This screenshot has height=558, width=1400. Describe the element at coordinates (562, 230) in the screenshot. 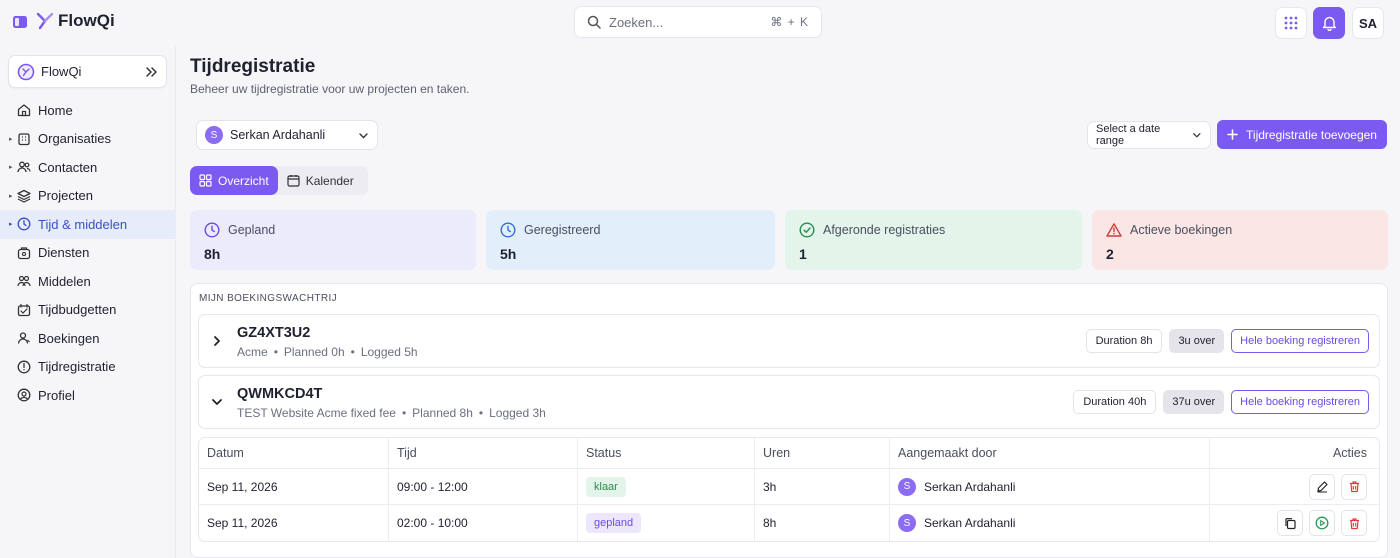

I see `stat-label: Geregistreerd` at that location.